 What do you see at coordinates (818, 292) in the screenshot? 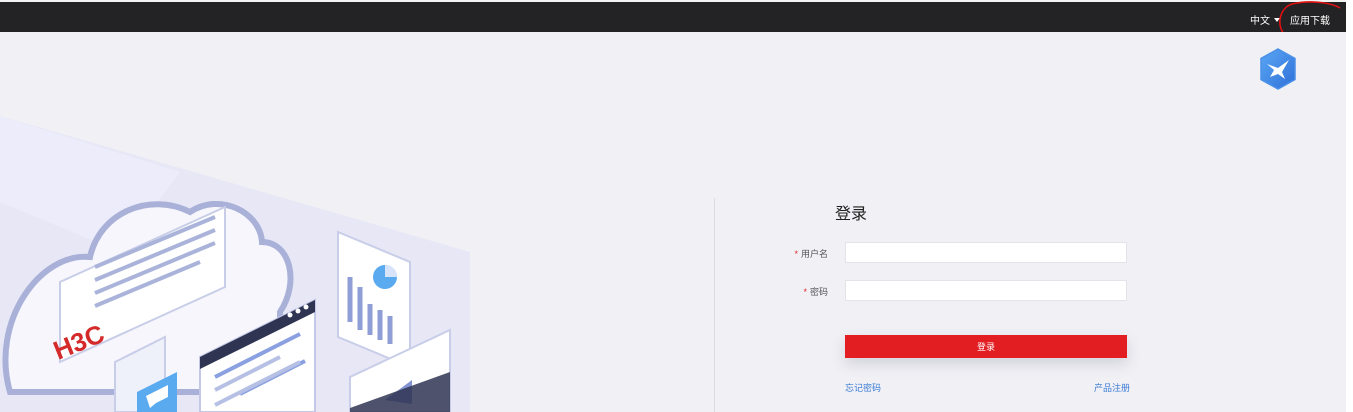
I see `password-label-text: 密码` at bounding box center [818, 292].